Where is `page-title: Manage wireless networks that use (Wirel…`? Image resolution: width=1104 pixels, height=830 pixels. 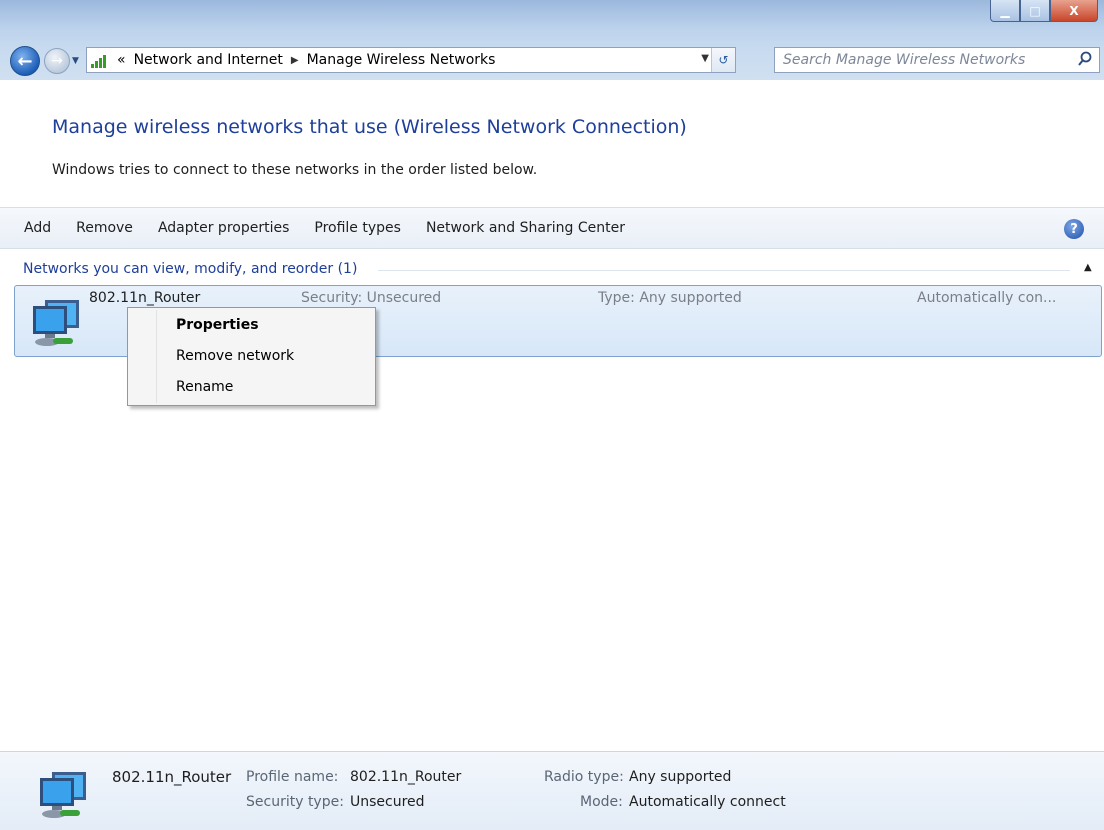 page-title: Manage wireless networks that use (Wirel… is located at coordinates (369, 127).